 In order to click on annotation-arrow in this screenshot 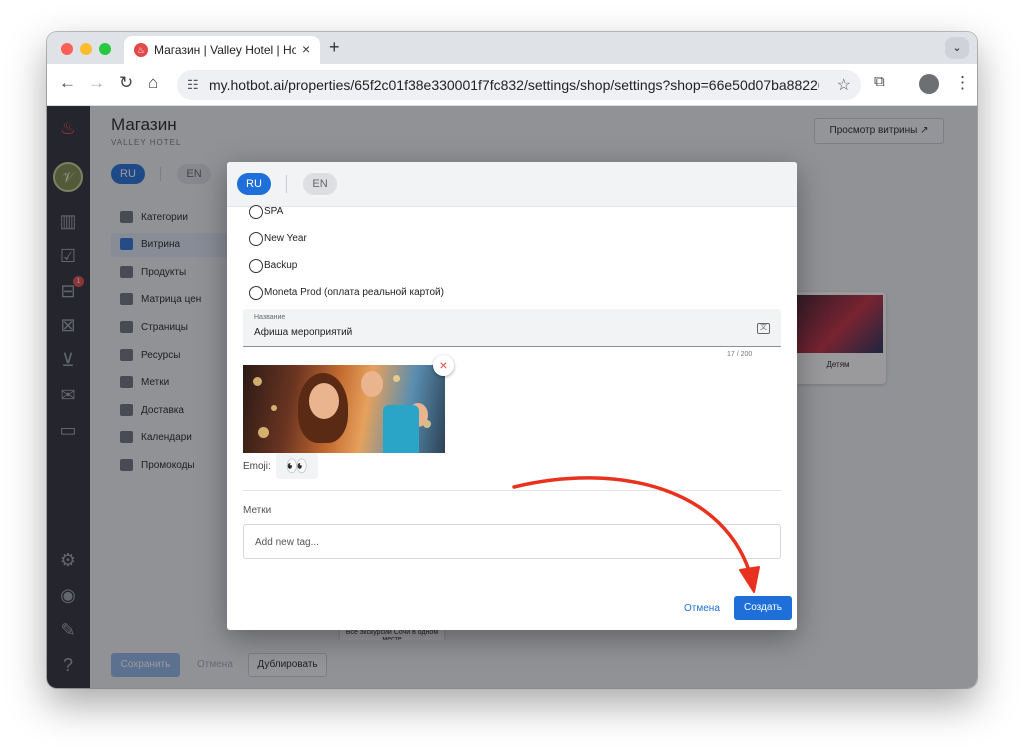, I will do `click(636, 534)`.